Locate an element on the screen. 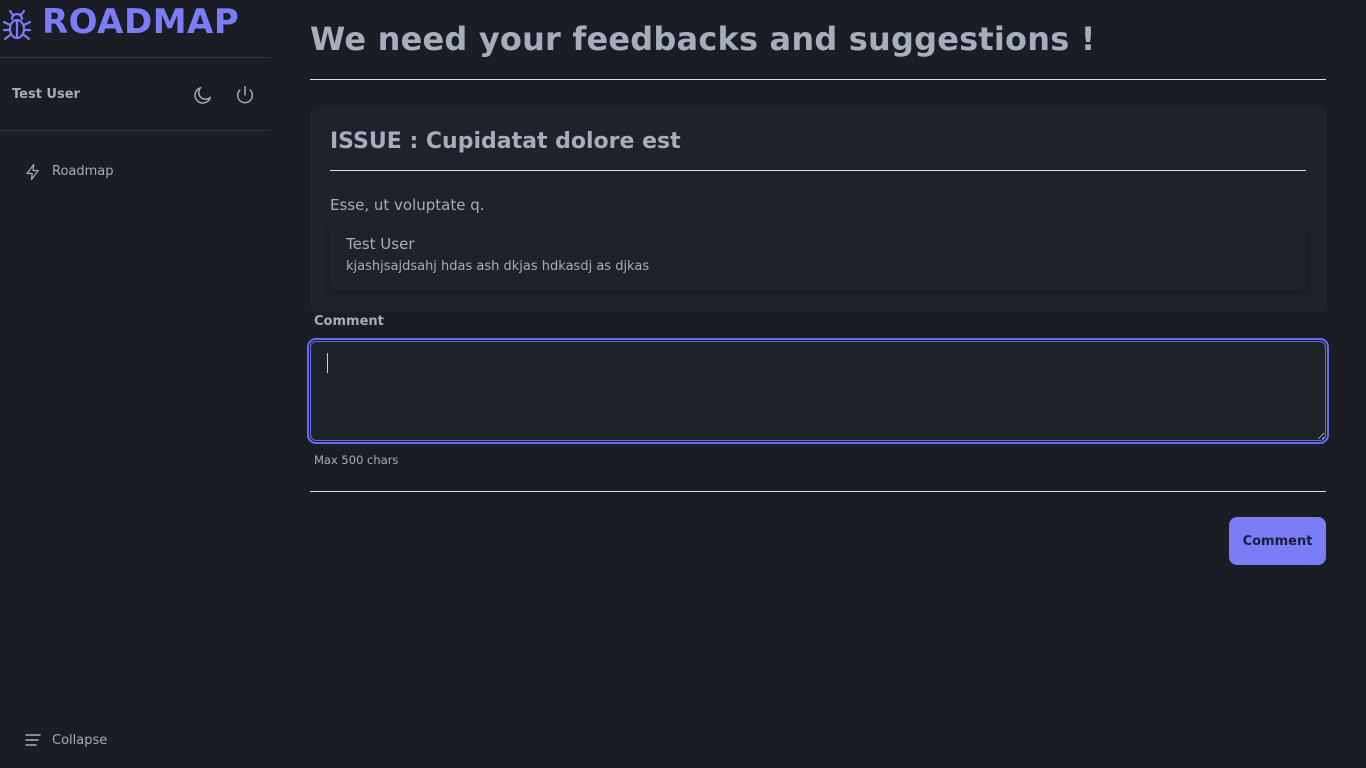 The image size is (1366, 768). user-panel: Test User is located at coordinates (135, 95).